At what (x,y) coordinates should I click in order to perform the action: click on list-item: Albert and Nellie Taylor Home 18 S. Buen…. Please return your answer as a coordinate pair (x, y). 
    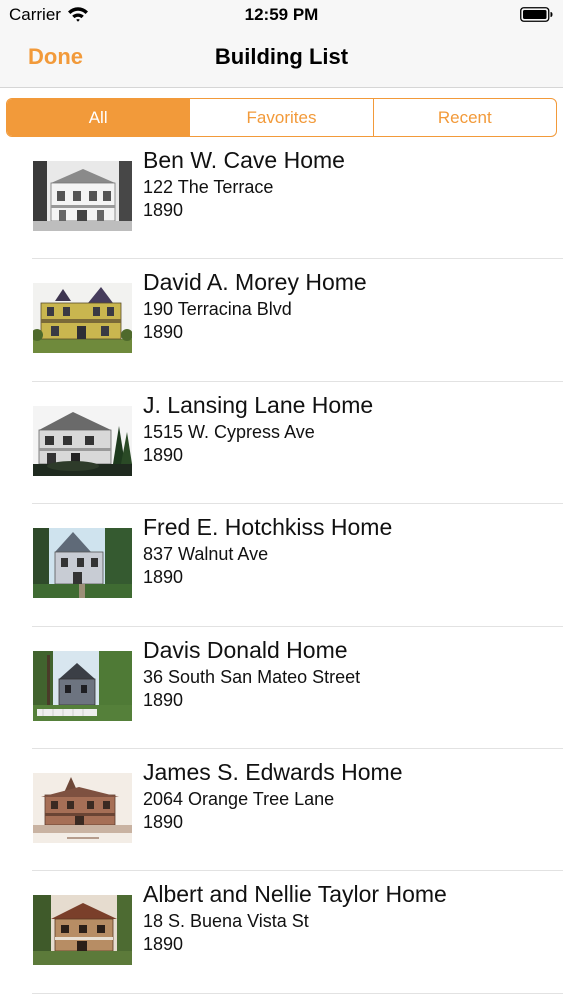
    Looking at the image, I should click on (281, 932).